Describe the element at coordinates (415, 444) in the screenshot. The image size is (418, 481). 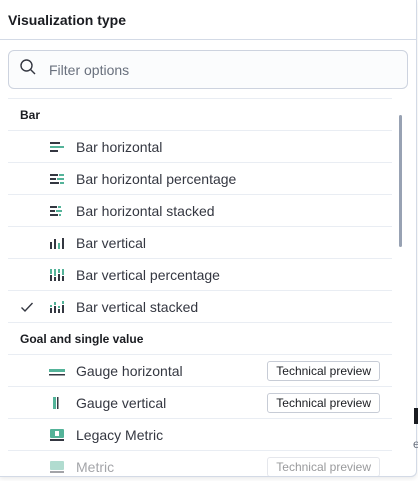
I see `background-edge-text: e` at that location.